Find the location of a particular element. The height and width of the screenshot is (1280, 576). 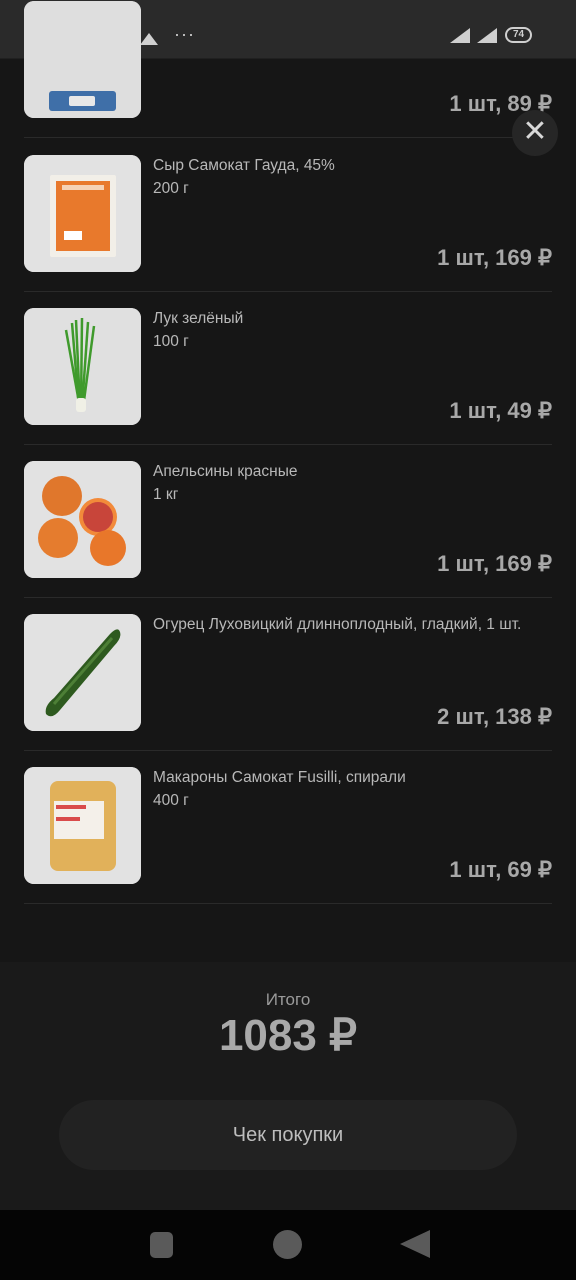

item-price: 2 шт, 138 ₽ is located at coordinates (494, 716).